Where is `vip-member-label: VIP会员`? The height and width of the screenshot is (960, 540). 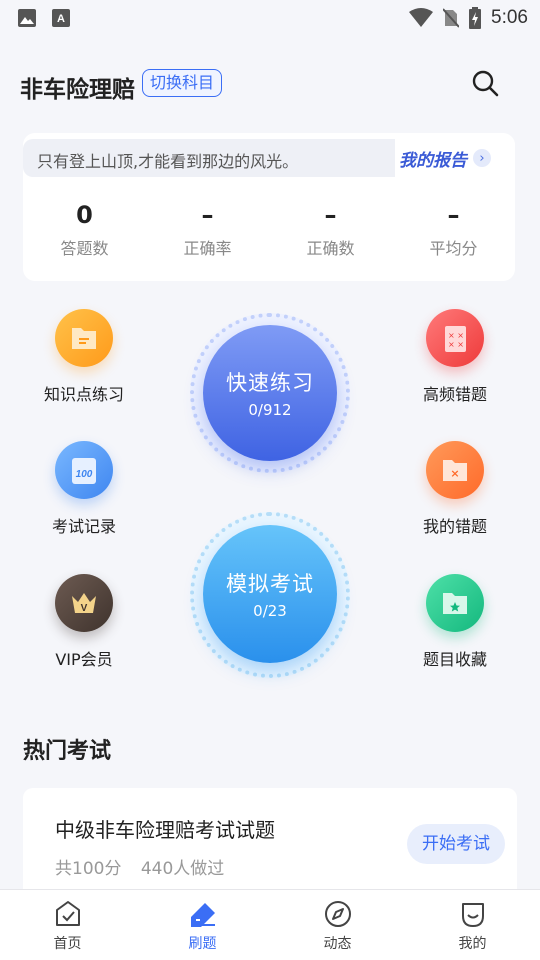 vip-member-label: VIP会员 is located at coordinates (84, 659).